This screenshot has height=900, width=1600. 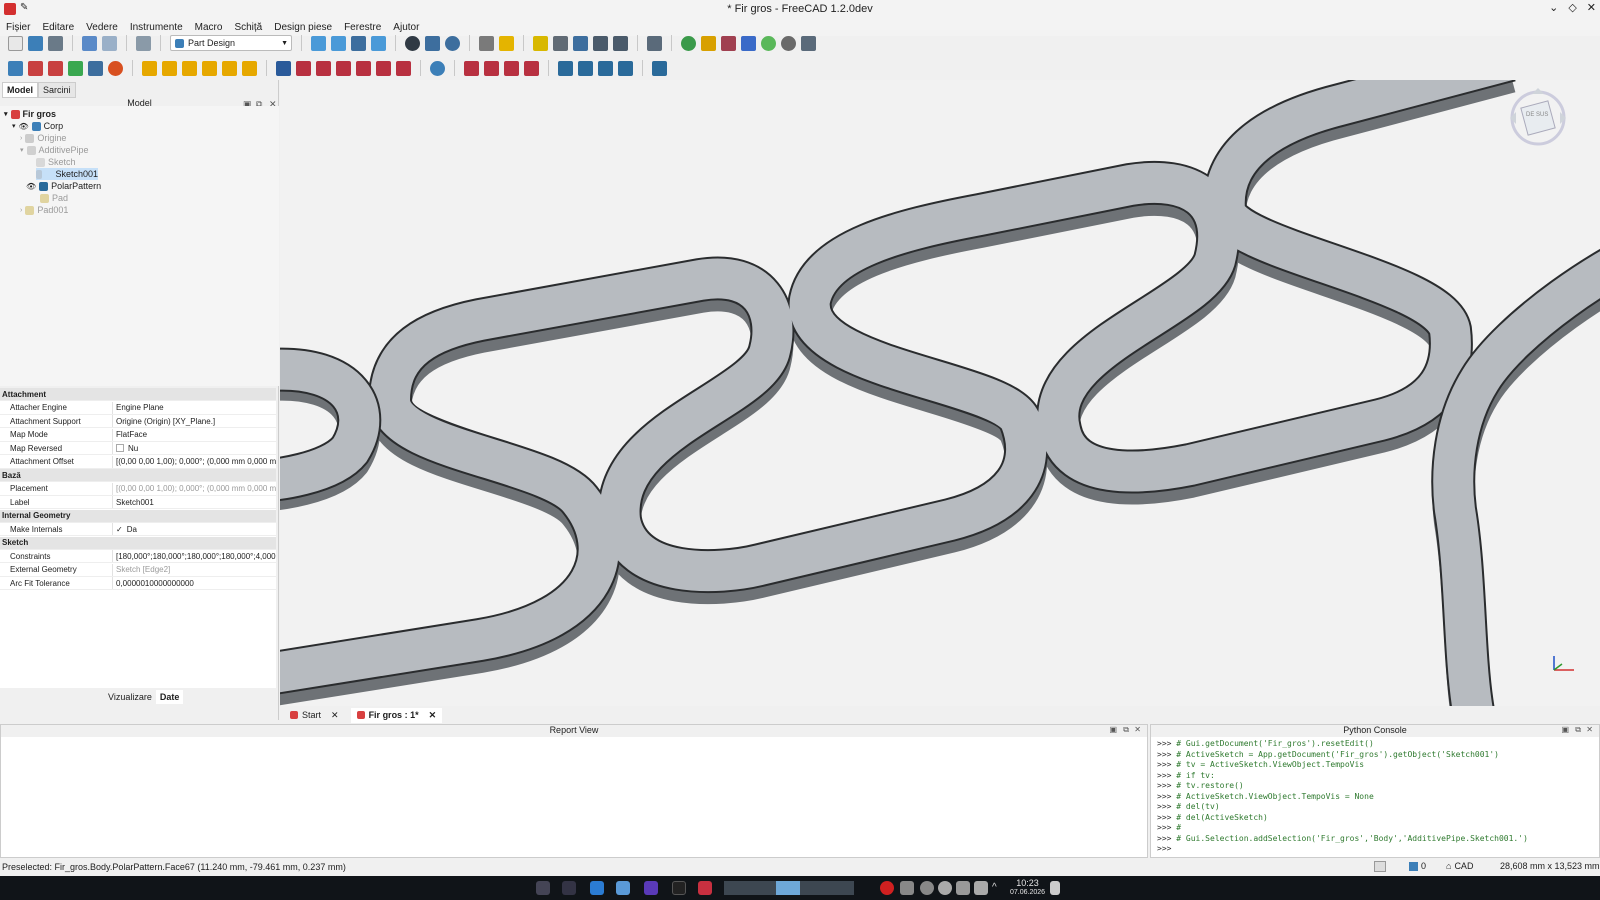 What do you see at coordinates (999, 888) in the screenshot?
I see `chevron-up-icon: ^` at bounding box center [999, 888].